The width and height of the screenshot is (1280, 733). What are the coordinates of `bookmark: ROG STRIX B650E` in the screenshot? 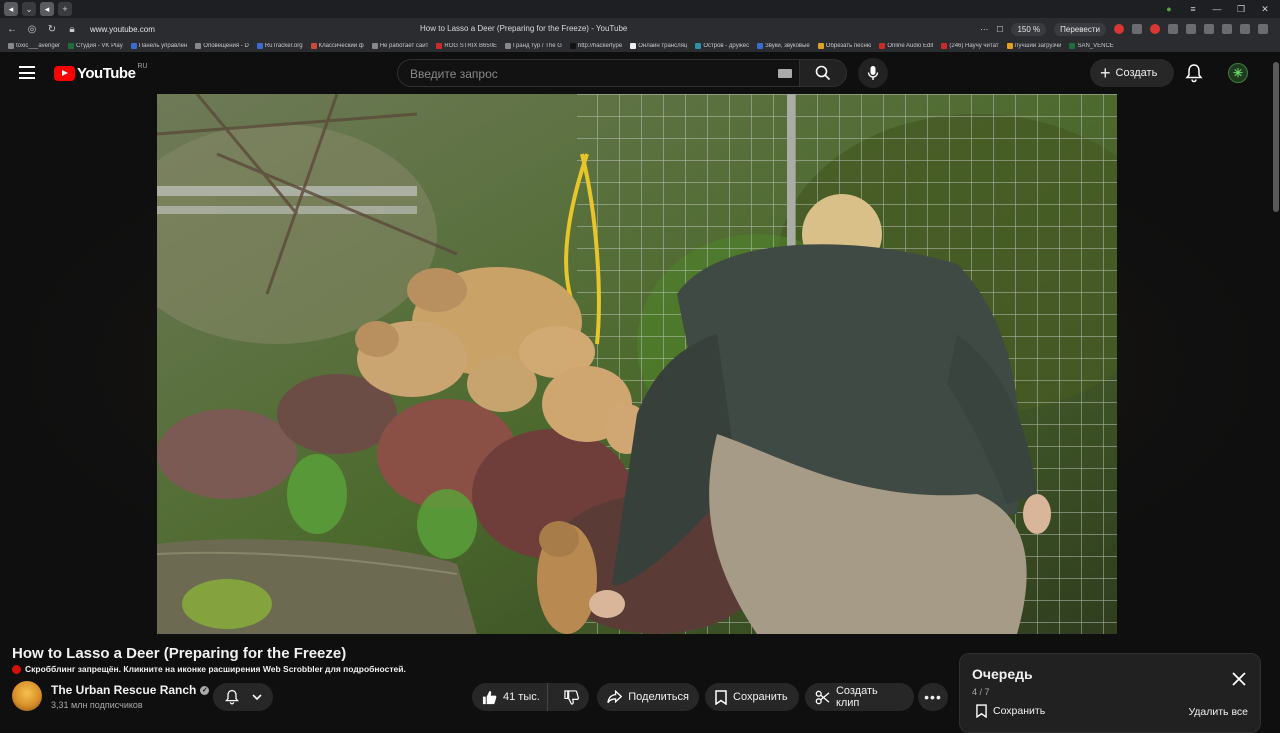 It's located at (466, 46).